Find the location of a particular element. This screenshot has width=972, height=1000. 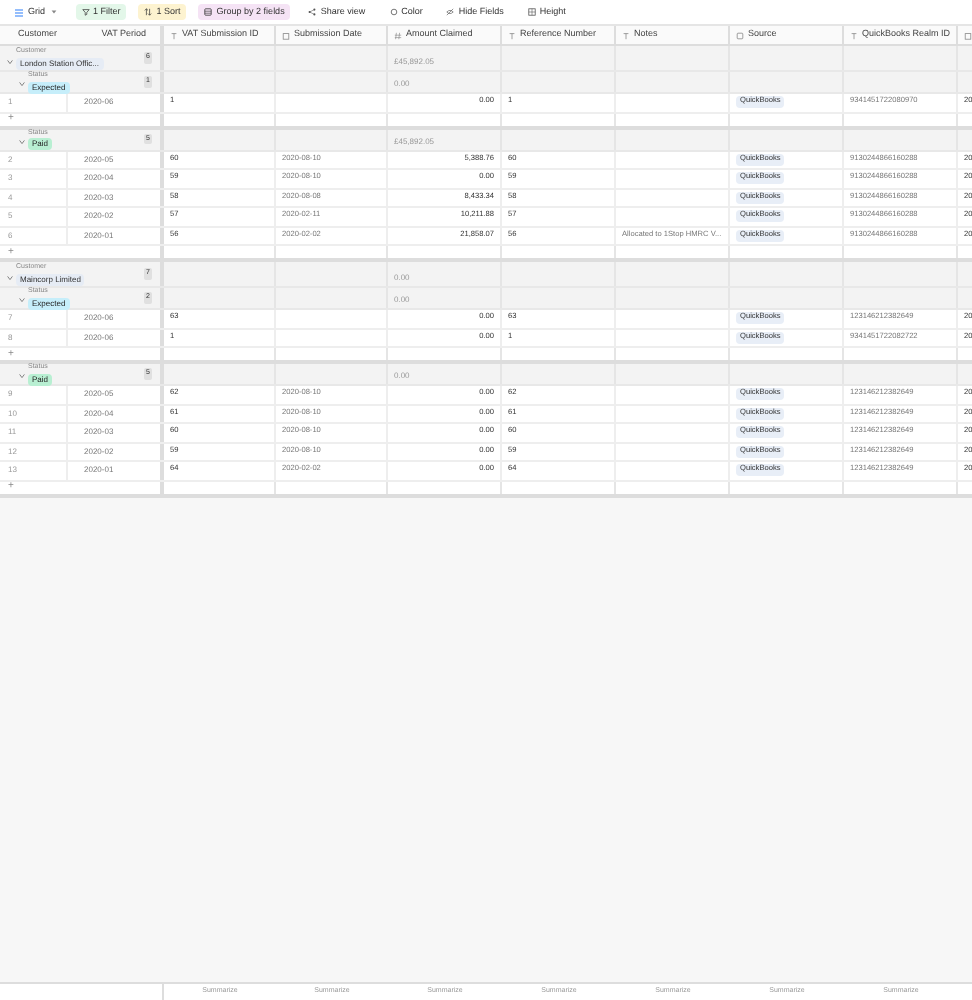

filter-icon is located at coordinates (85, 12).